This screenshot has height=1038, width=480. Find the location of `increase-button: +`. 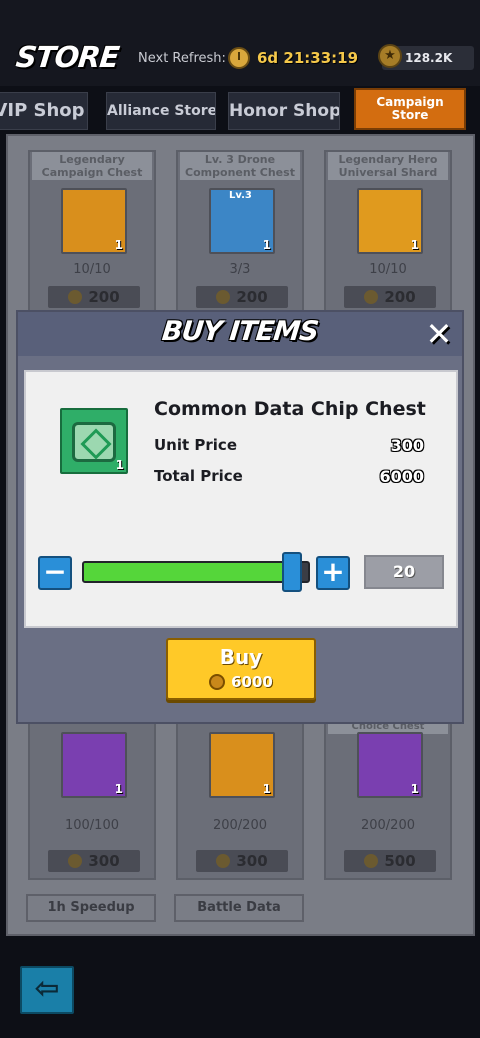

increase-button: + is located at coordinates (333, 573).